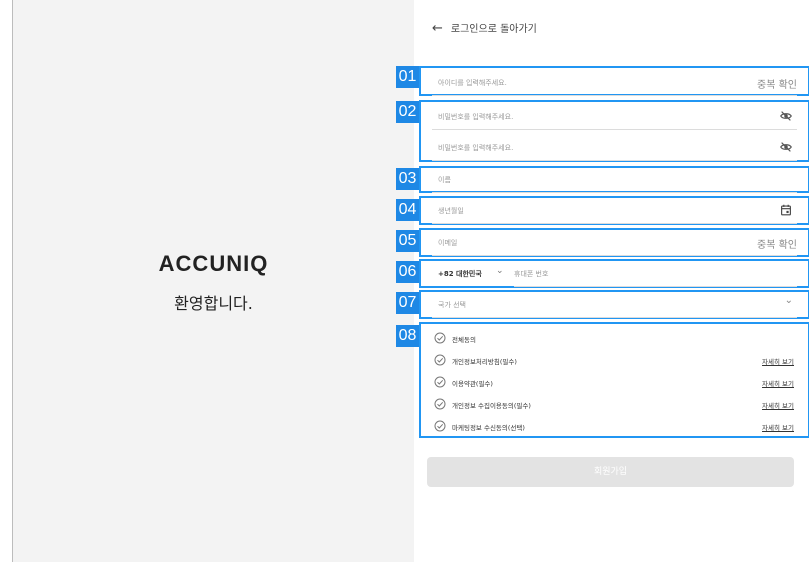 This screenshot has height=562, width=809. I want to click on birthdate-placeholder: 생년월일, so click(451, 211).